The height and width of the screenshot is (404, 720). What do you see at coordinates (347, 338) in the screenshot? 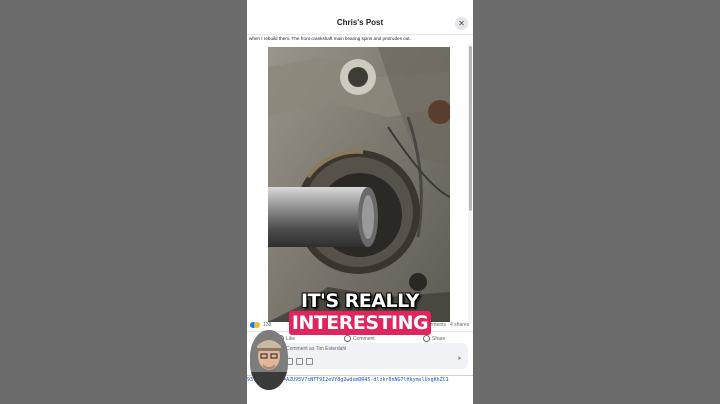
I see `comment-icon` at bounding box center [347, 338].